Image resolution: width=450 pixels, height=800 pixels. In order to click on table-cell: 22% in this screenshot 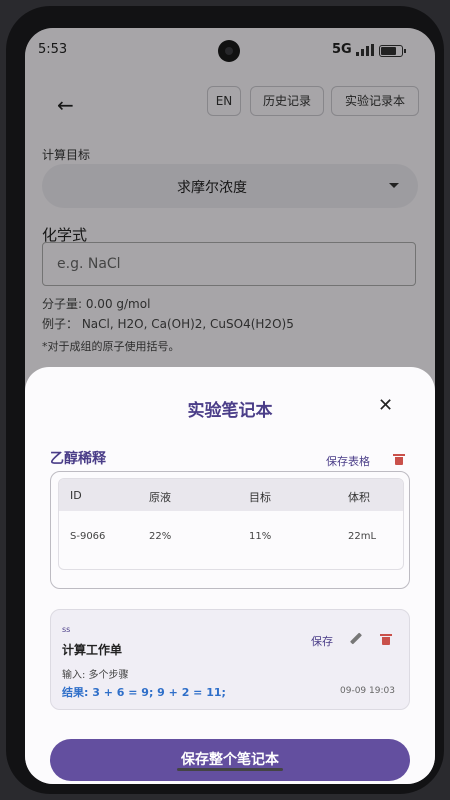, I will do `click(160, 536)`.